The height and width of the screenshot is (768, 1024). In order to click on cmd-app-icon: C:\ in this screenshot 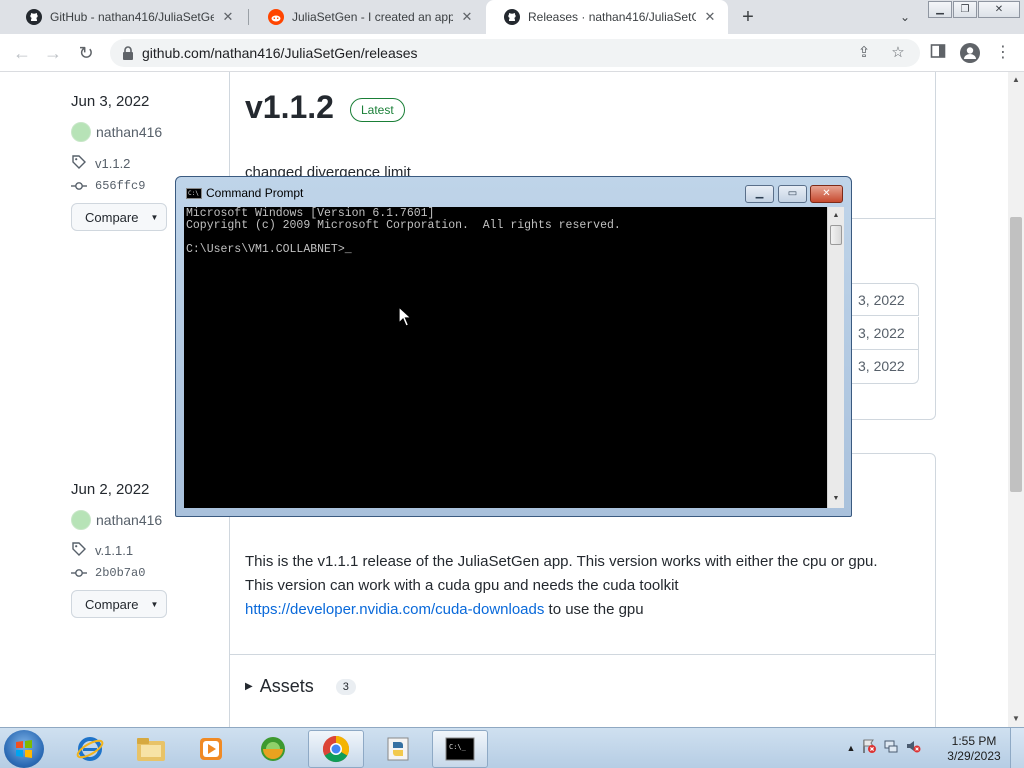, I will do `click(194, 193)`.